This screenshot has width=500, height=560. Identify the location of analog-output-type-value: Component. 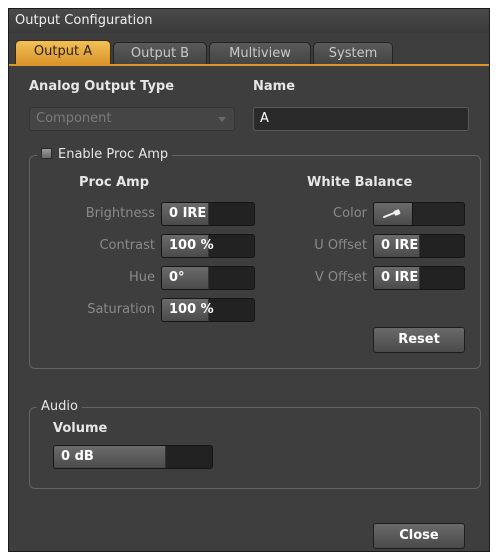
(74, 118).